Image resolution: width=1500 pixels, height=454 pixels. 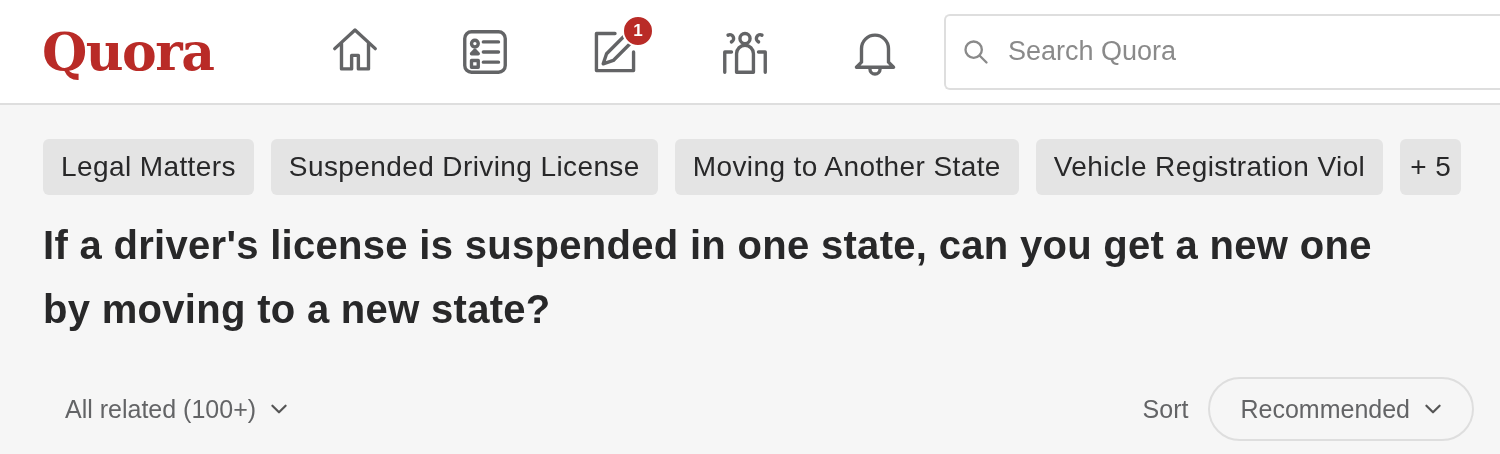 What do you see at coordinates (178, 409) in the screenshot?
I see `filter-dropdown: All related (100+)` at bounding box center [178, 409].